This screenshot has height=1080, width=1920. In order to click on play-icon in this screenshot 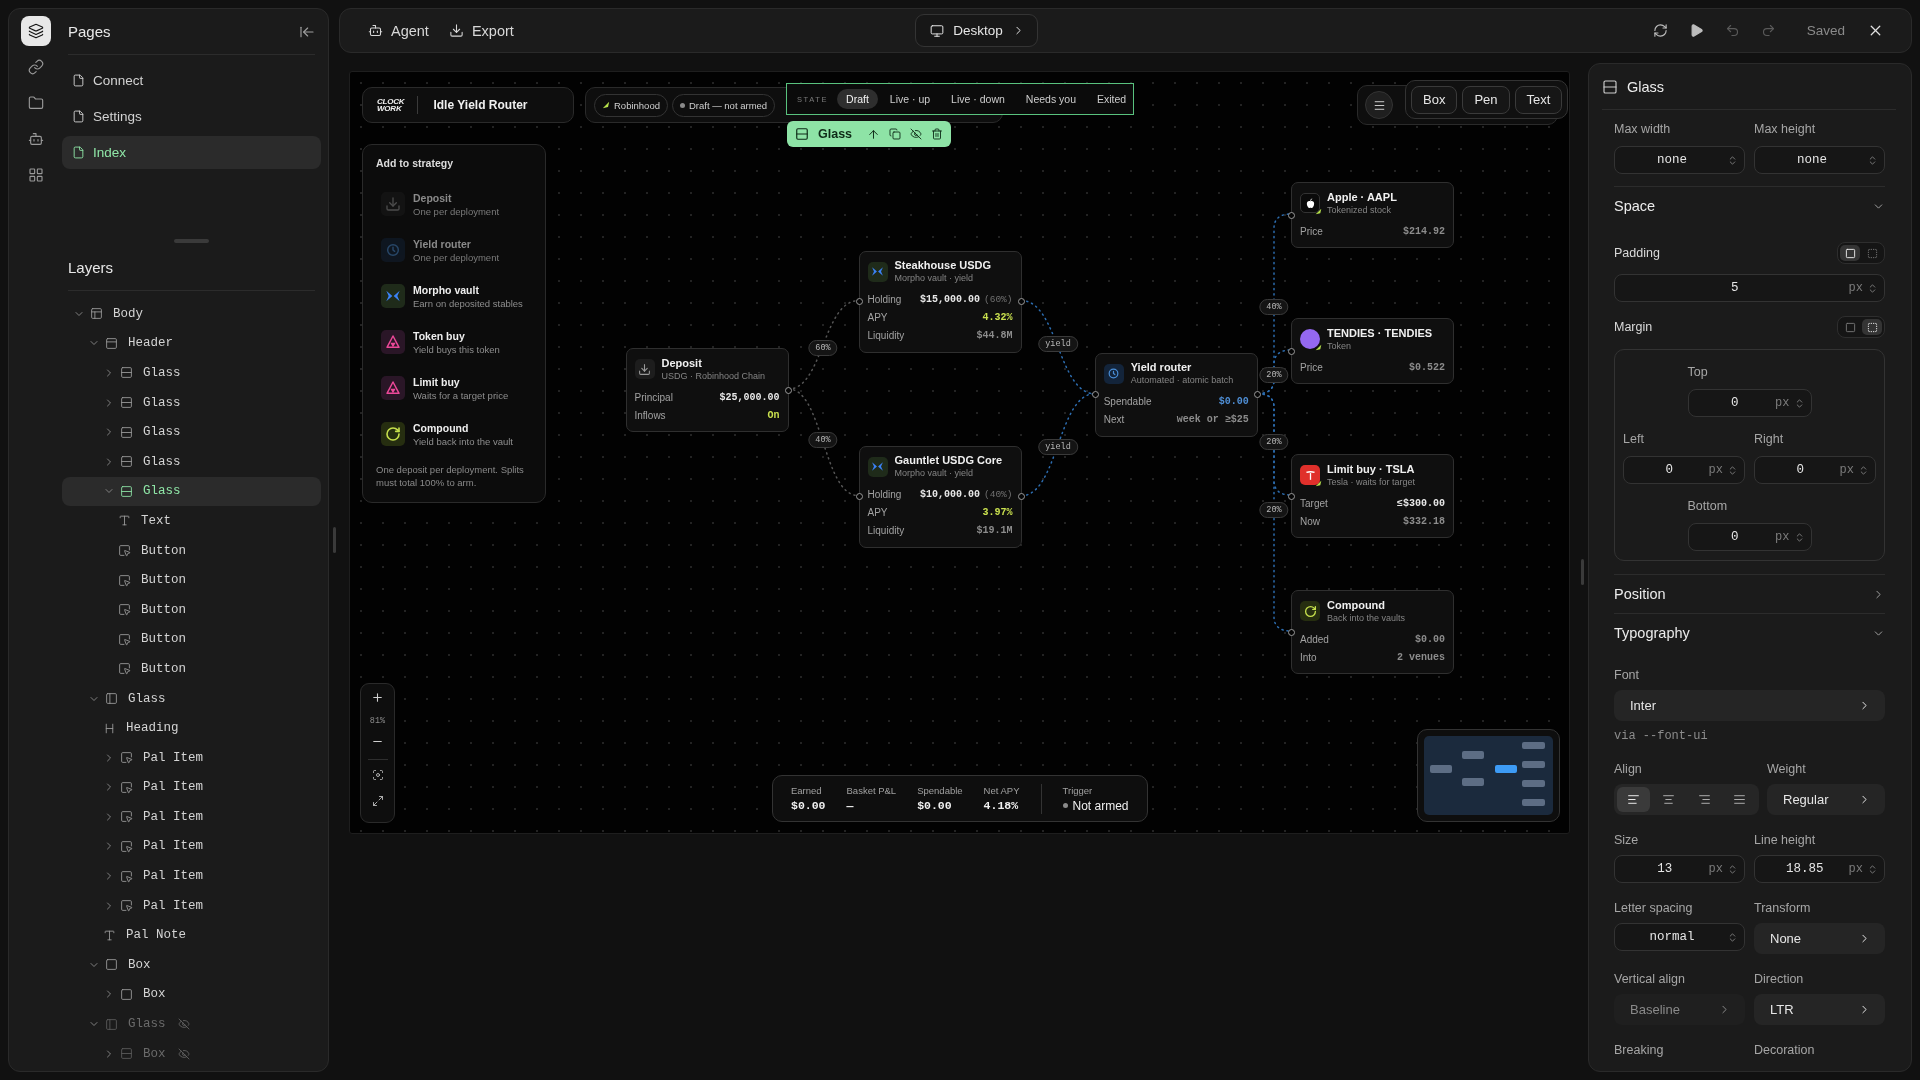, I will do `click(1697, 30)`.